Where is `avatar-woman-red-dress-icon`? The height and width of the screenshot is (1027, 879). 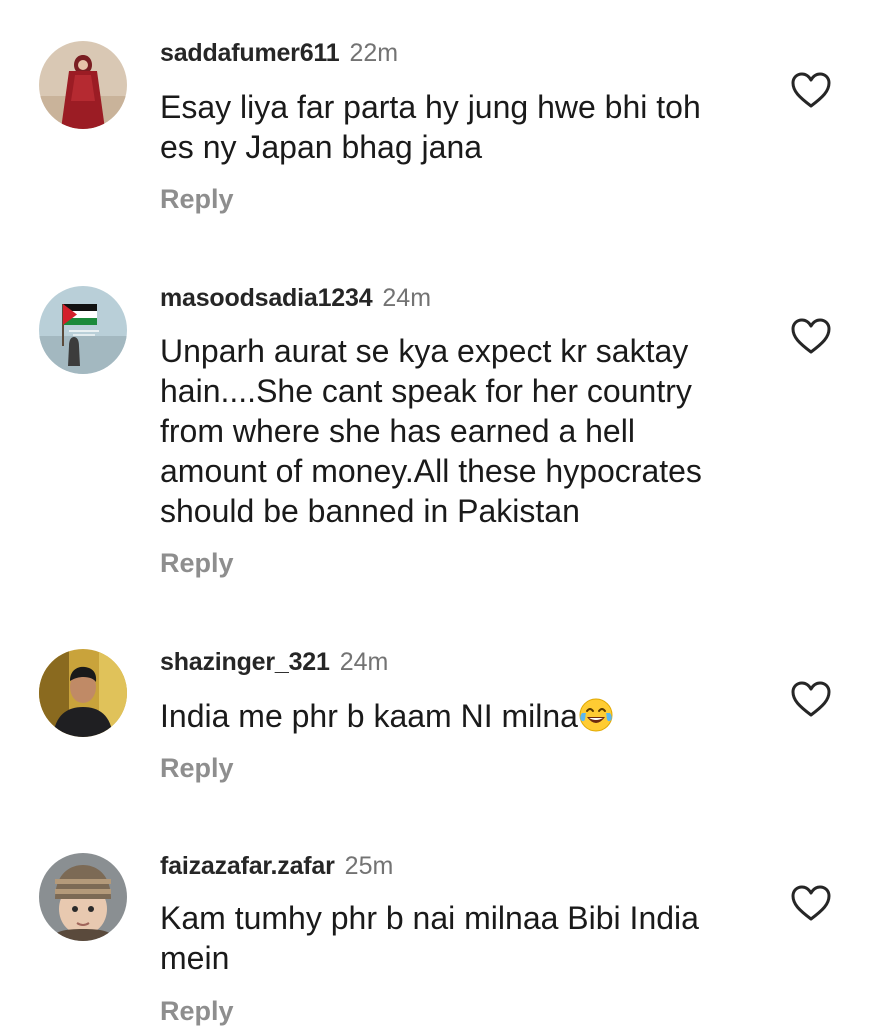 avatar-woman-red-dress-icon is located at coordinates (83, 85).